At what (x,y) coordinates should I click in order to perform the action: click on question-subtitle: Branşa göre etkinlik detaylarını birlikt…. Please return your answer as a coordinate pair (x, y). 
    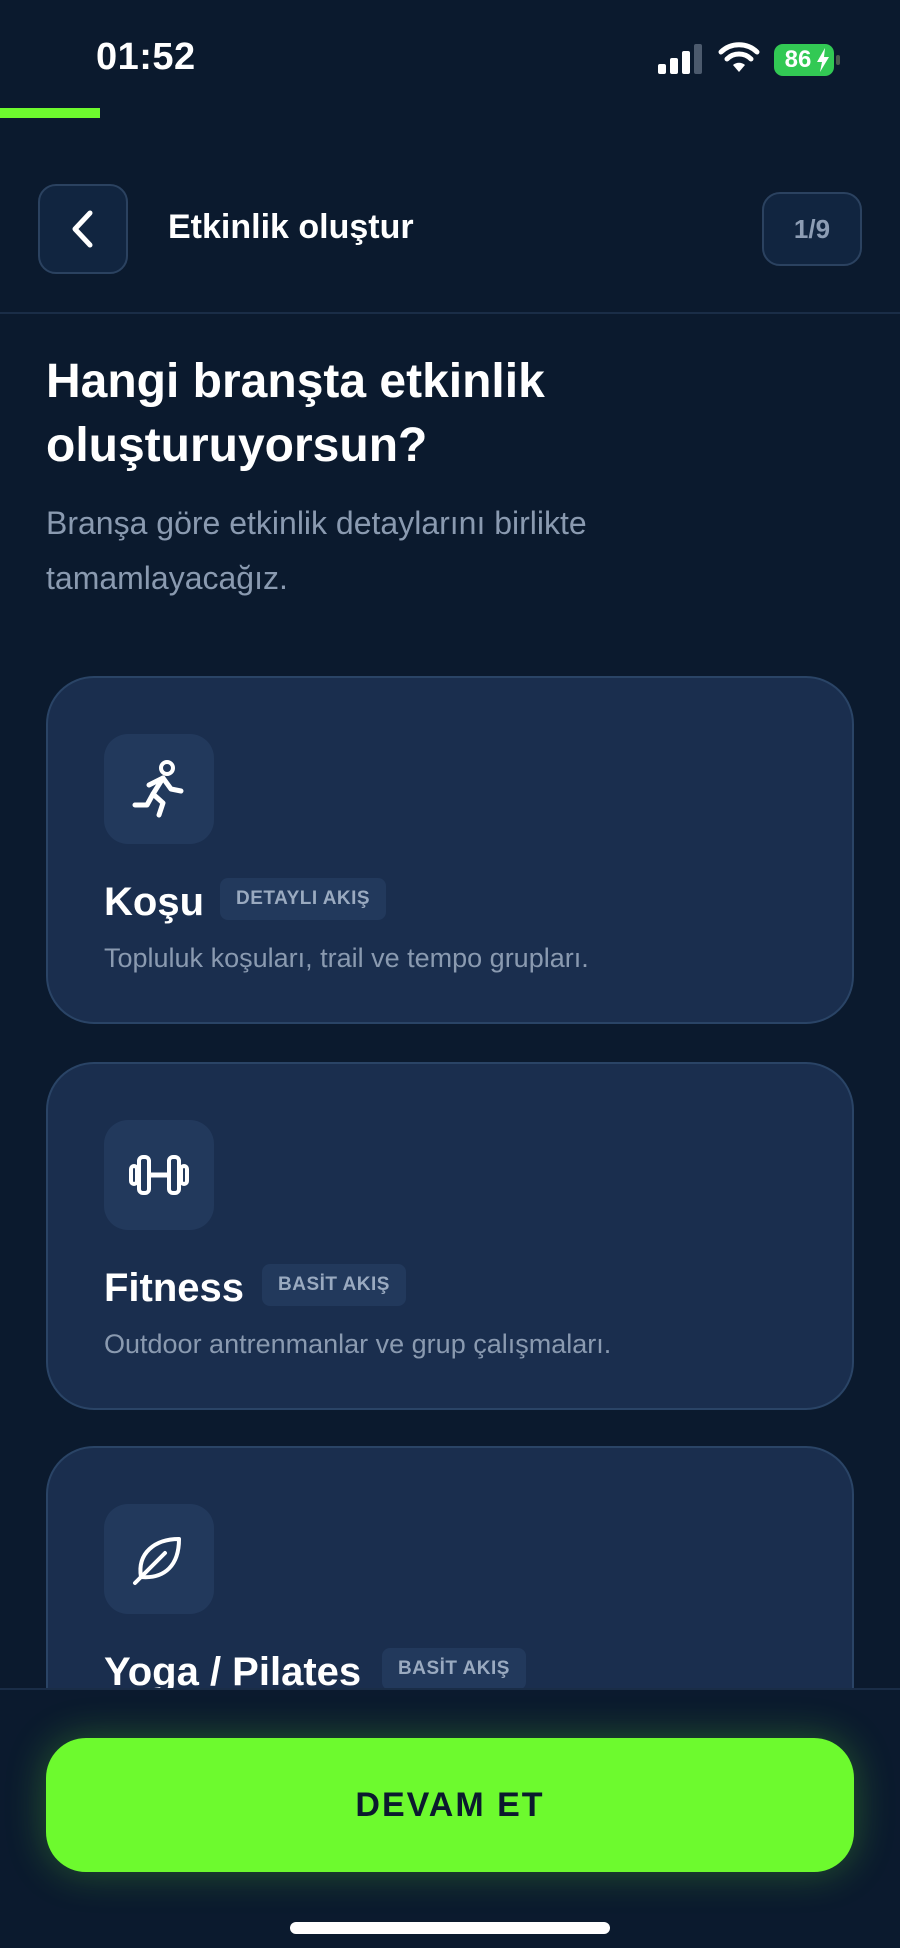
    Looking at the image, I should click on (316, 550).